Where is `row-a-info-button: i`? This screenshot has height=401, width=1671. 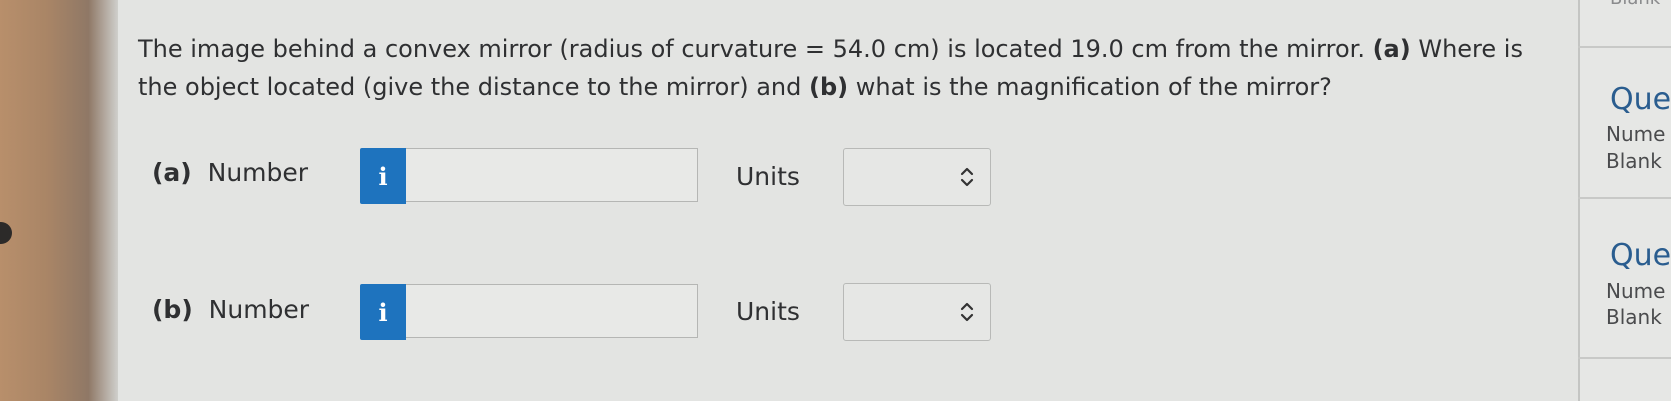 row-a-info-button: i is located at coordinates (383, 176).